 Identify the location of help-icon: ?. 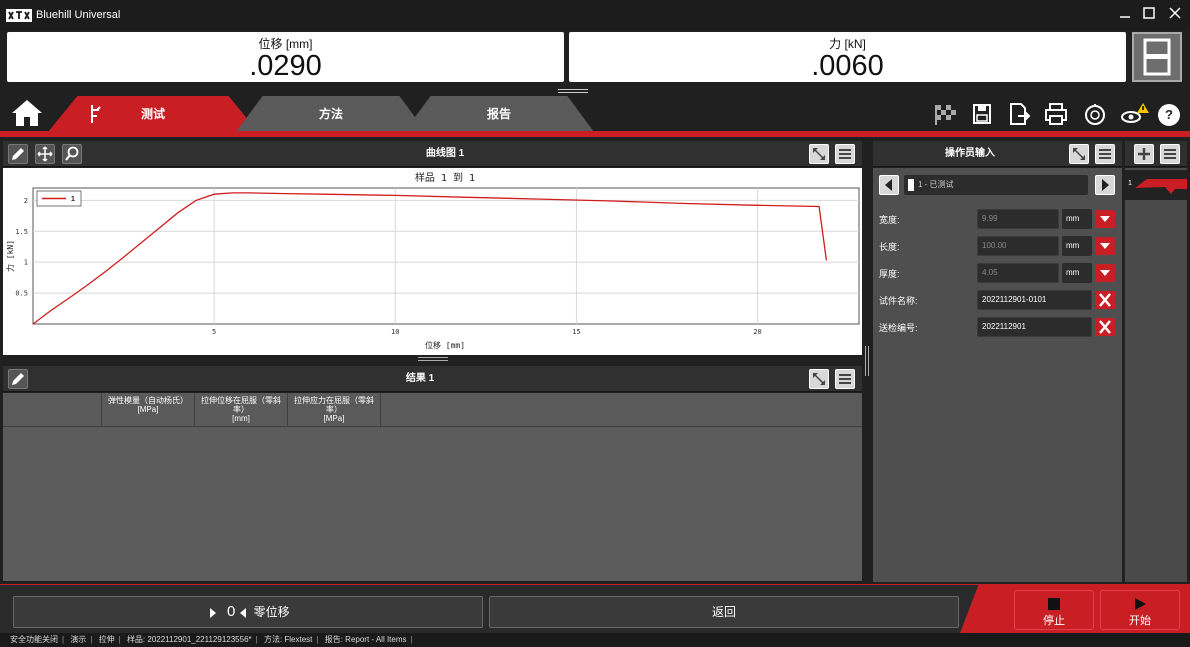
(1169, 115).